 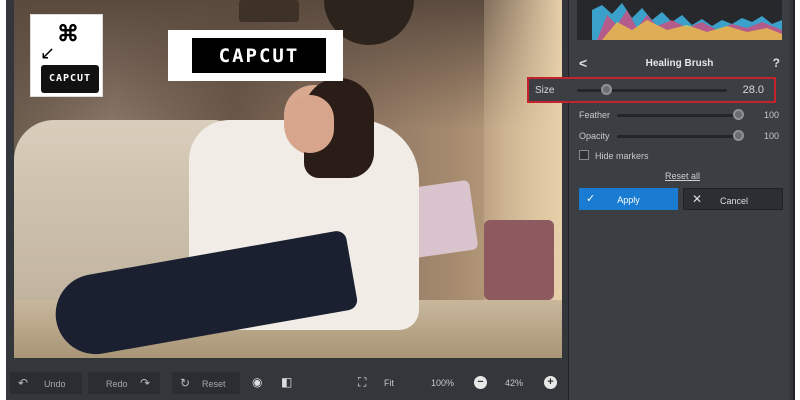 I want to click on redo-button: Redo ↷, so click(x=124, y=383).